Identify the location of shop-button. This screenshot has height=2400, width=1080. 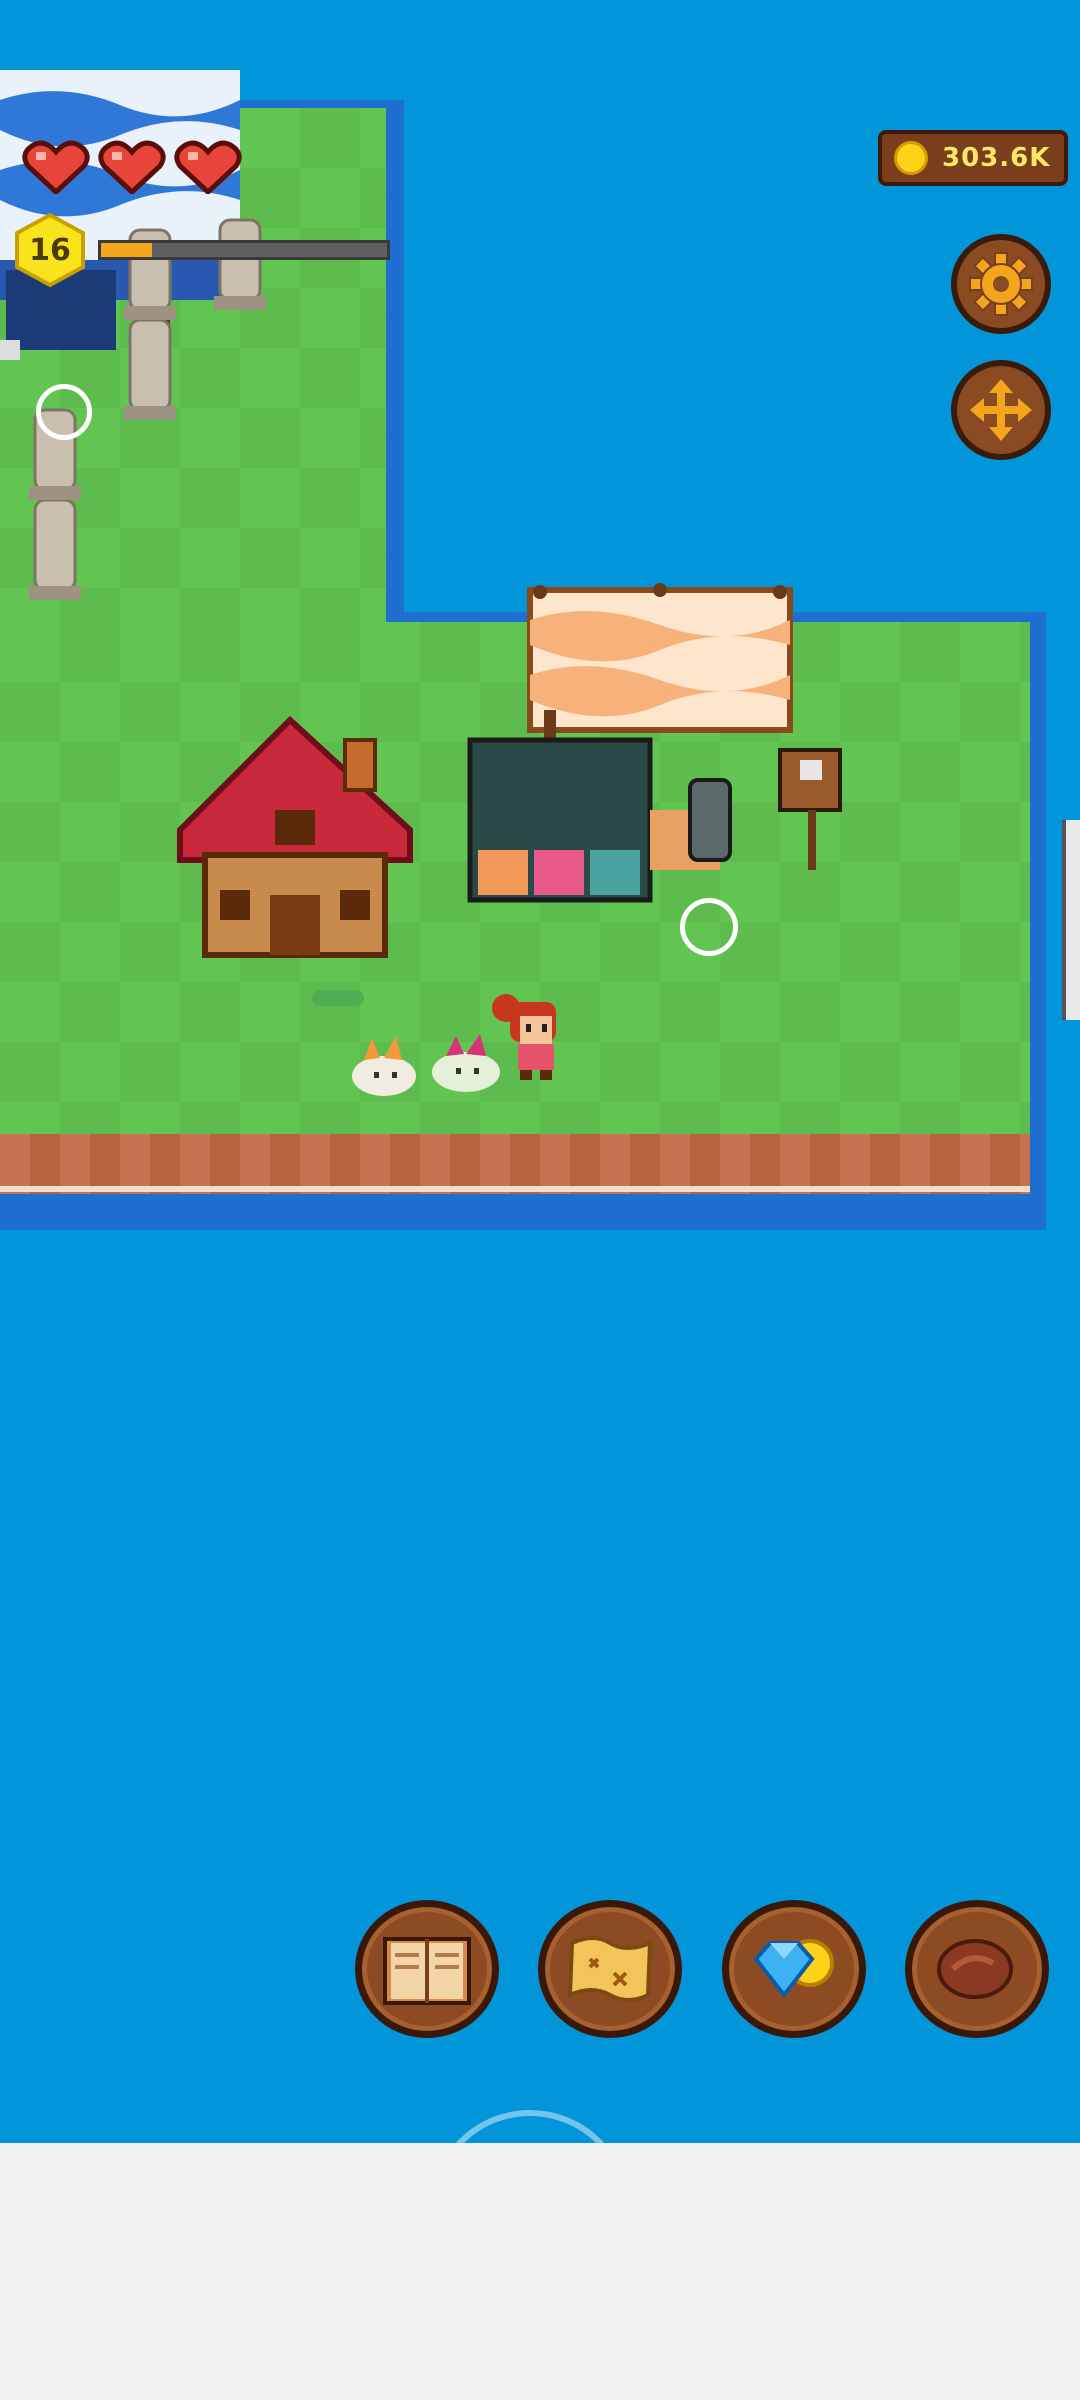
(794, 1969).